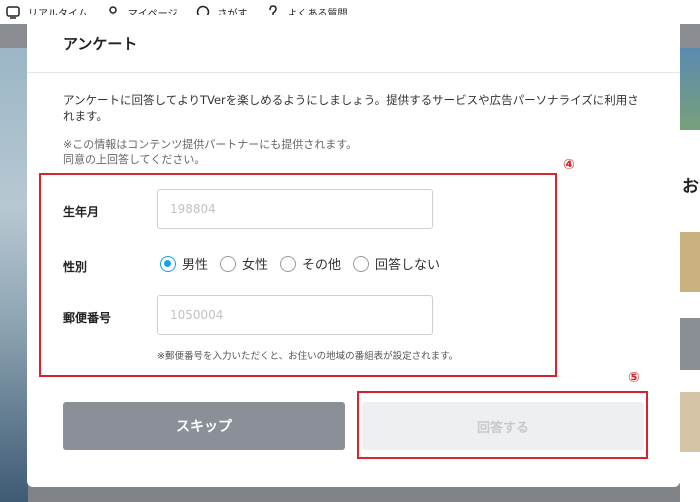 This screenshot has height=502, width=700. I want to click on background-heading: お, so click(690, 187).